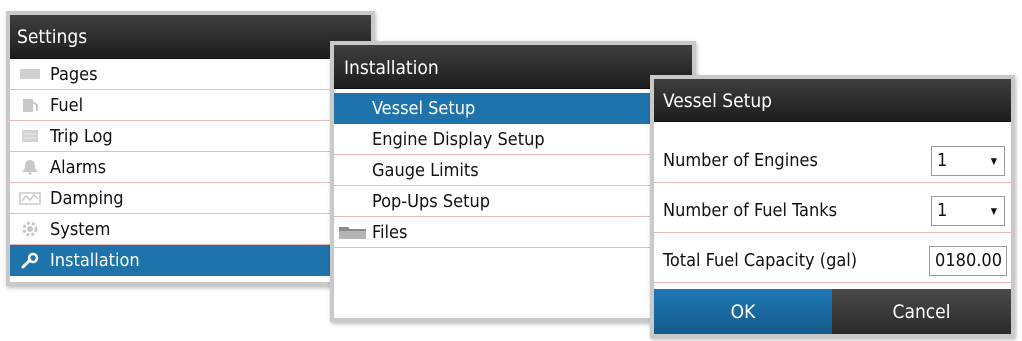  What do you see at coordinates (921, 311) in the screenshot?
I see `cancel-button: Cancel` at bounding box center [921, 311].